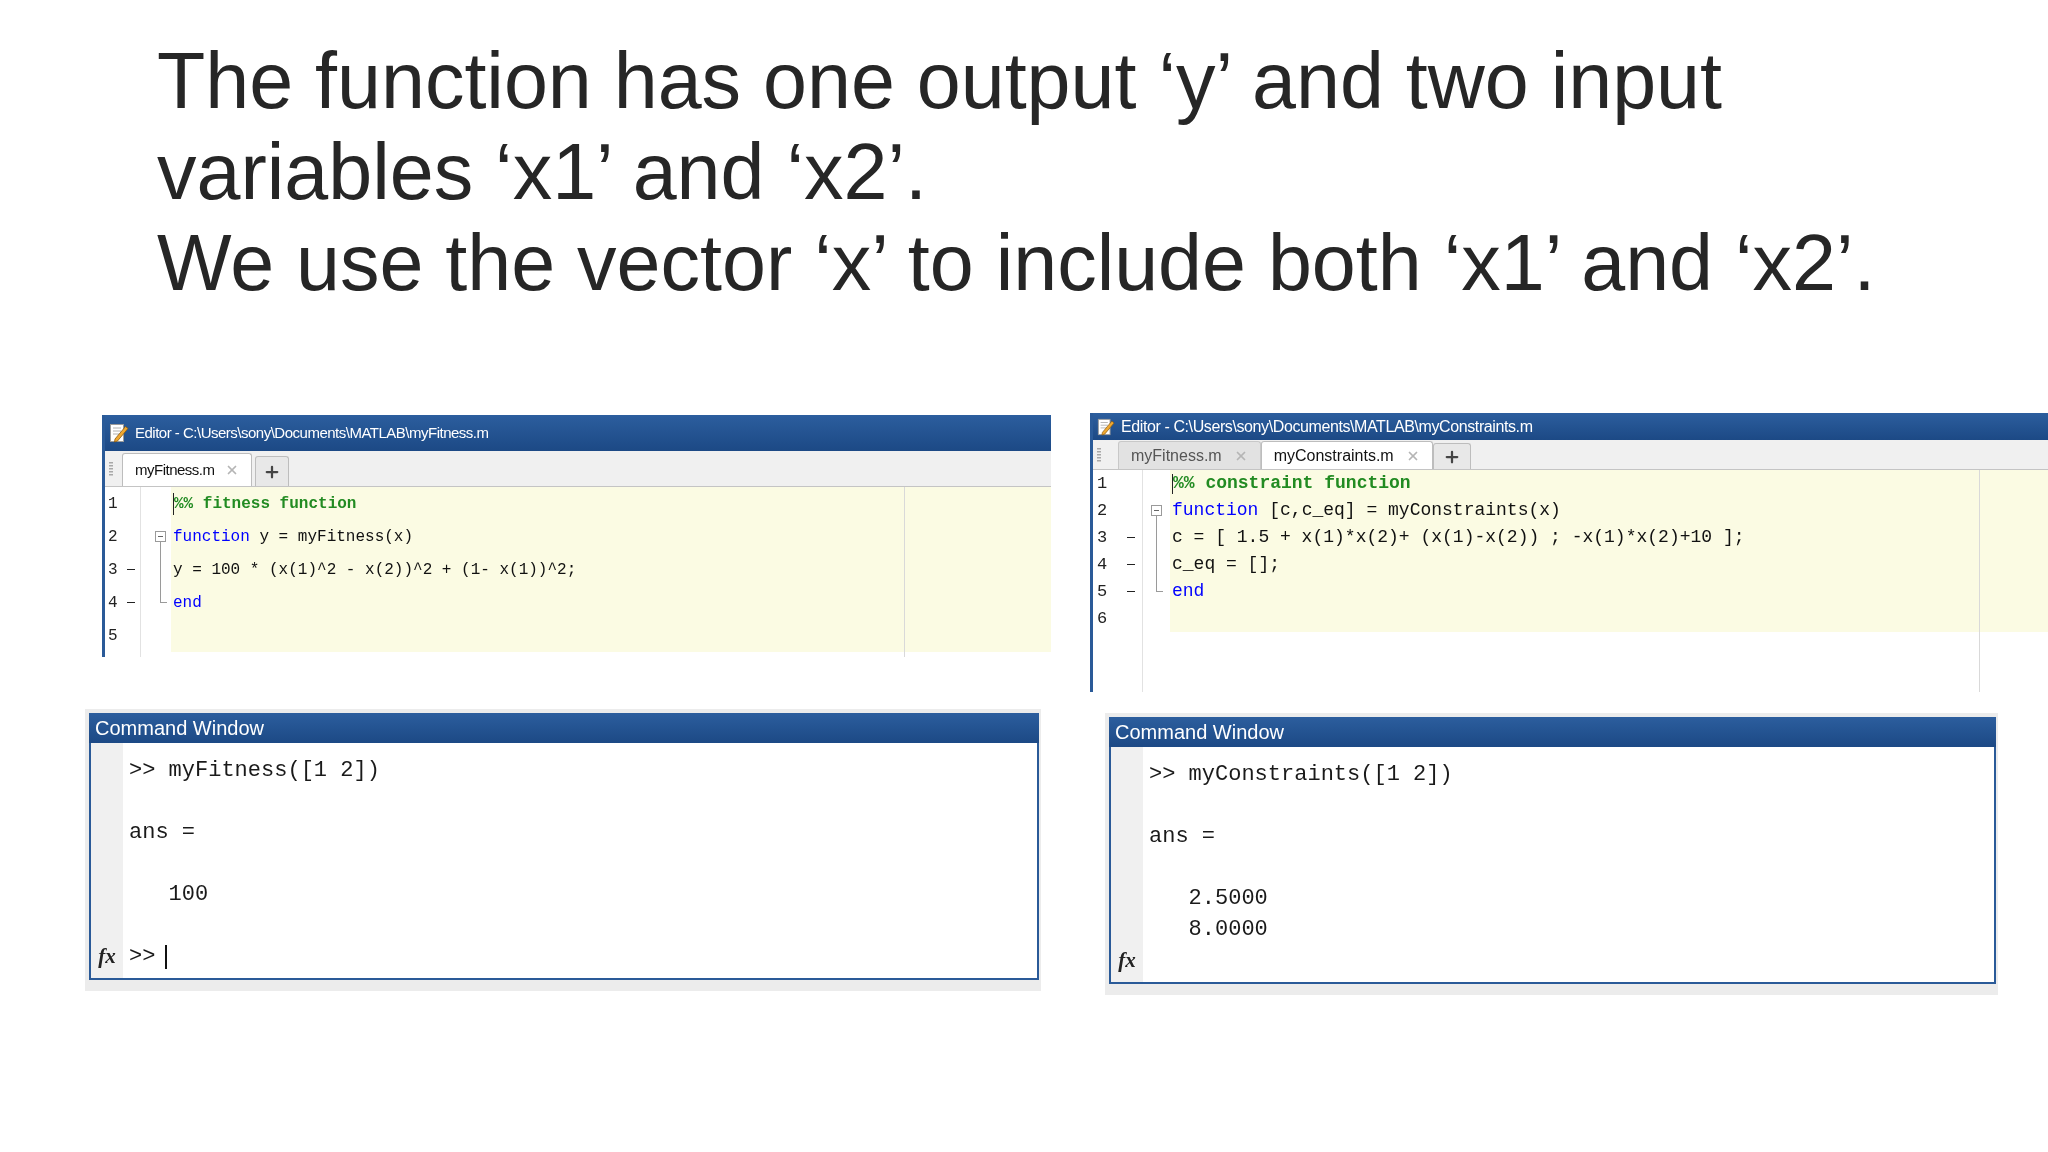 The height and width of the screenshot is (1152, 2048). What do you see at coordinates (1102, 618) in the screenshot?
I see `line-number: 6` at bounding box center [1102, 618].